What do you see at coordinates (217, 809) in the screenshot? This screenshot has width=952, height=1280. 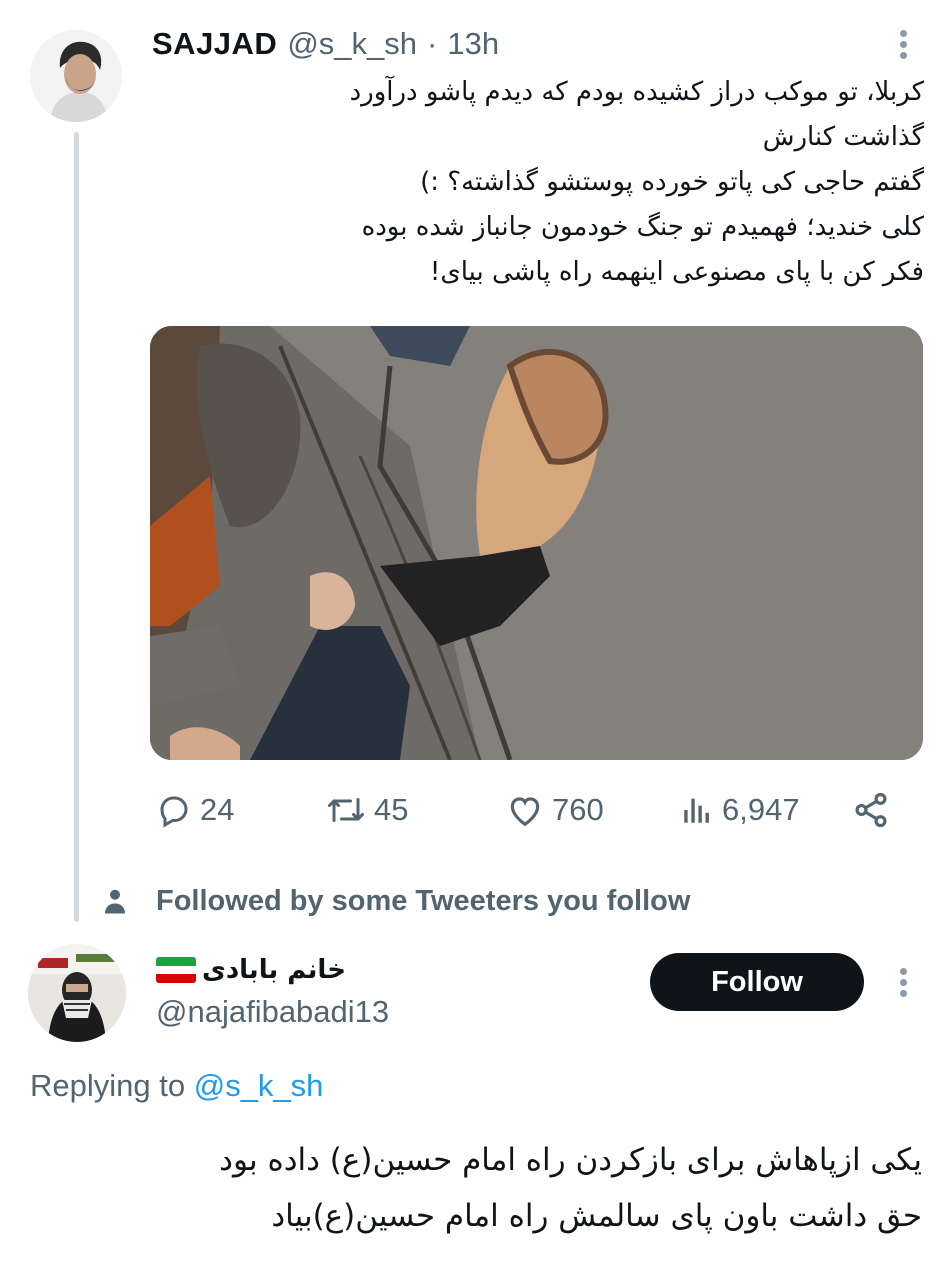 I see `reply-count: 24` at bounding box center [217, 809].